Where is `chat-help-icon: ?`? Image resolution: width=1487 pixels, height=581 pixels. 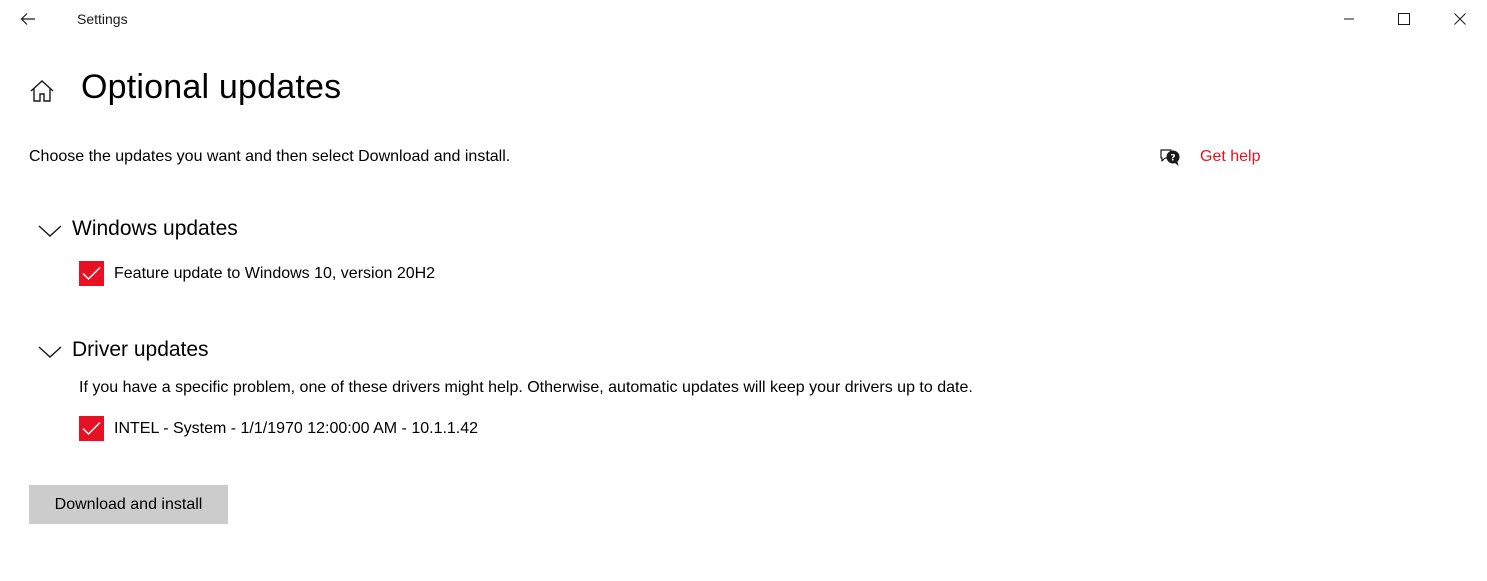
chat-help-icon: ? is located at coordinates (1170, 157).